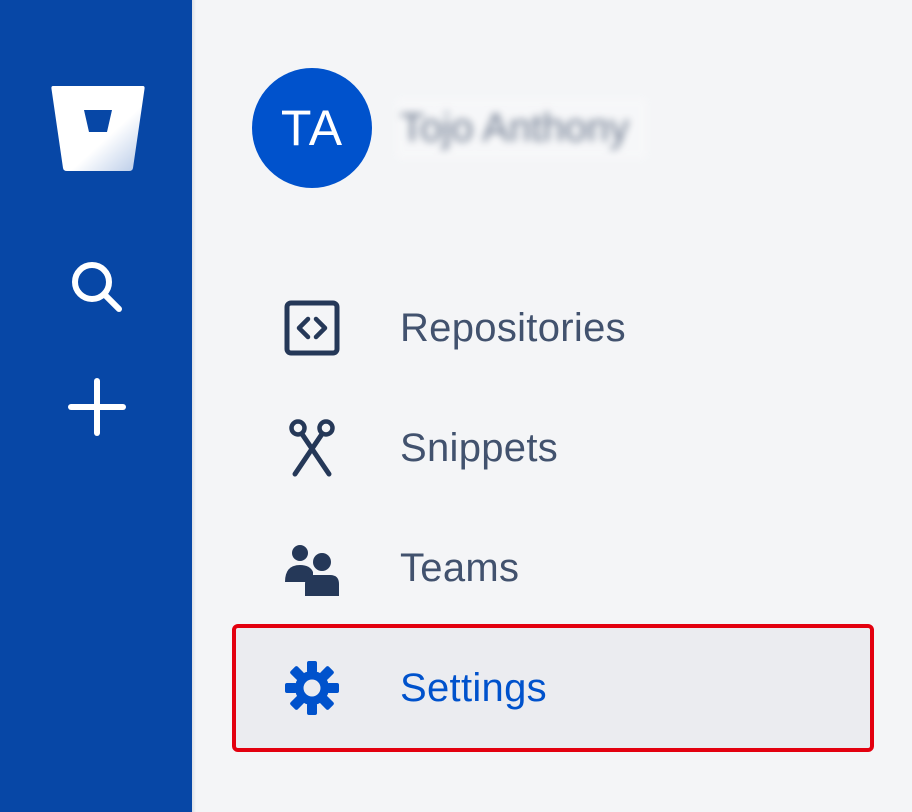 The width and height of the screenshot is (912, 812). I want to click on sidebar-item-label: Snippets, so click(479, 447).